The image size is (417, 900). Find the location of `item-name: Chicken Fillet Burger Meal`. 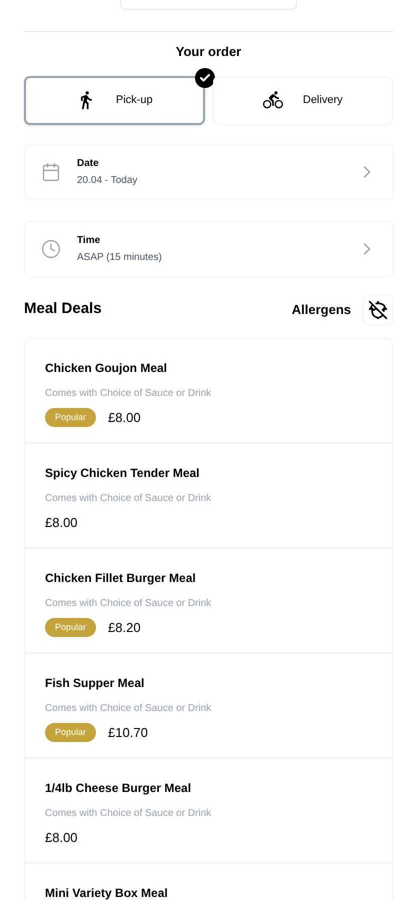

item-name: Chicken Fillet Burger Meal is located at coordinates (121, 578).